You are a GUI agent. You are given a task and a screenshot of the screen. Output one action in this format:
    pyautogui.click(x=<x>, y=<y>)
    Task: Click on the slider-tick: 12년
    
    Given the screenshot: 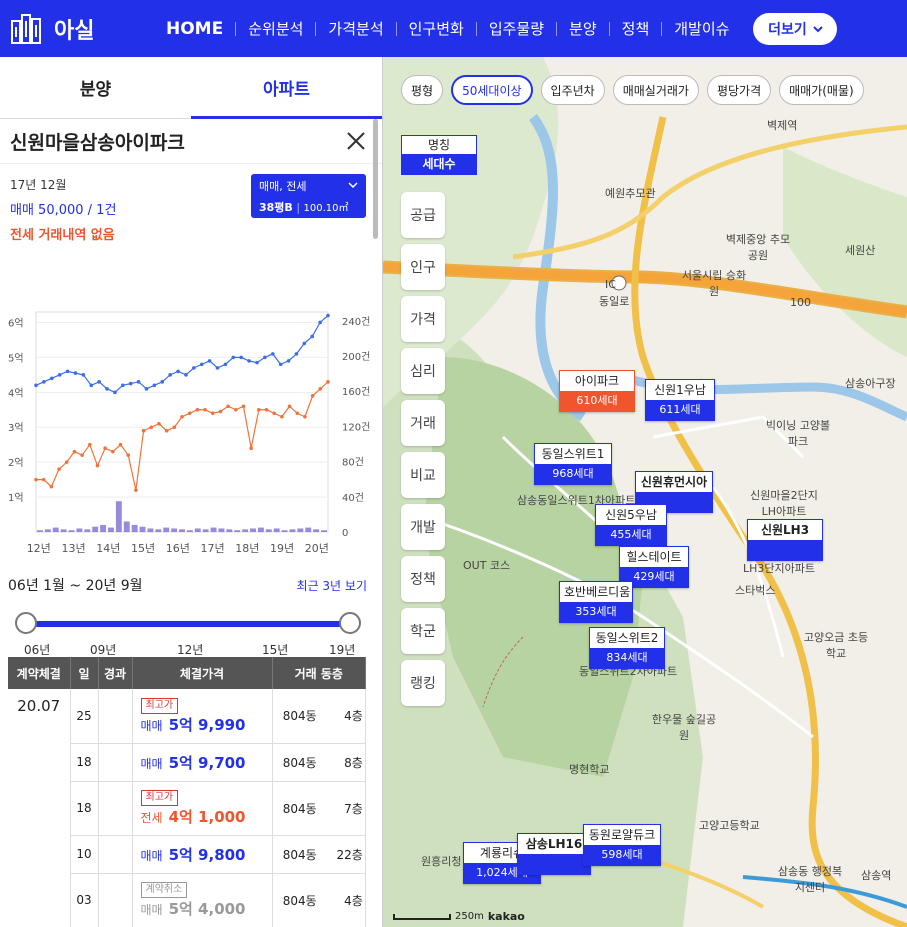 What is the action you would take?
    pyautogui.click(x=190, y=650)
    